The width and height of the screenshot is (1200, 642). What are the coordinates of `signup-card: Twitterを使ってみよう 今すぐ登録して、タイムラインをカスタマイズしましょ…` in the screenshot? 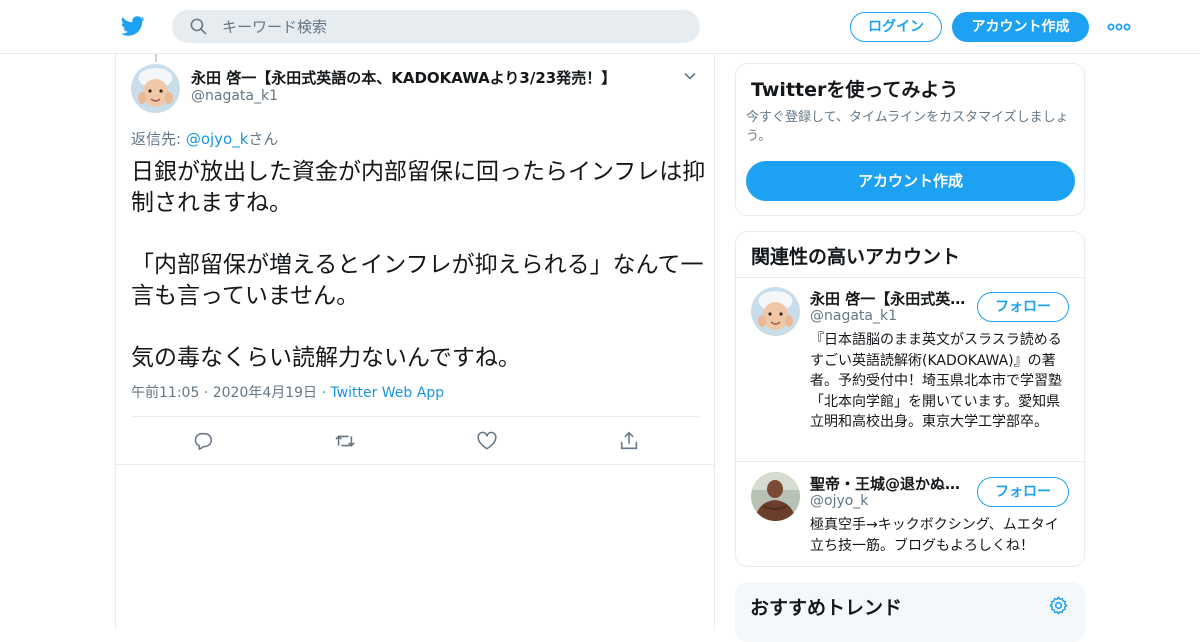 It's located at (910, 139).